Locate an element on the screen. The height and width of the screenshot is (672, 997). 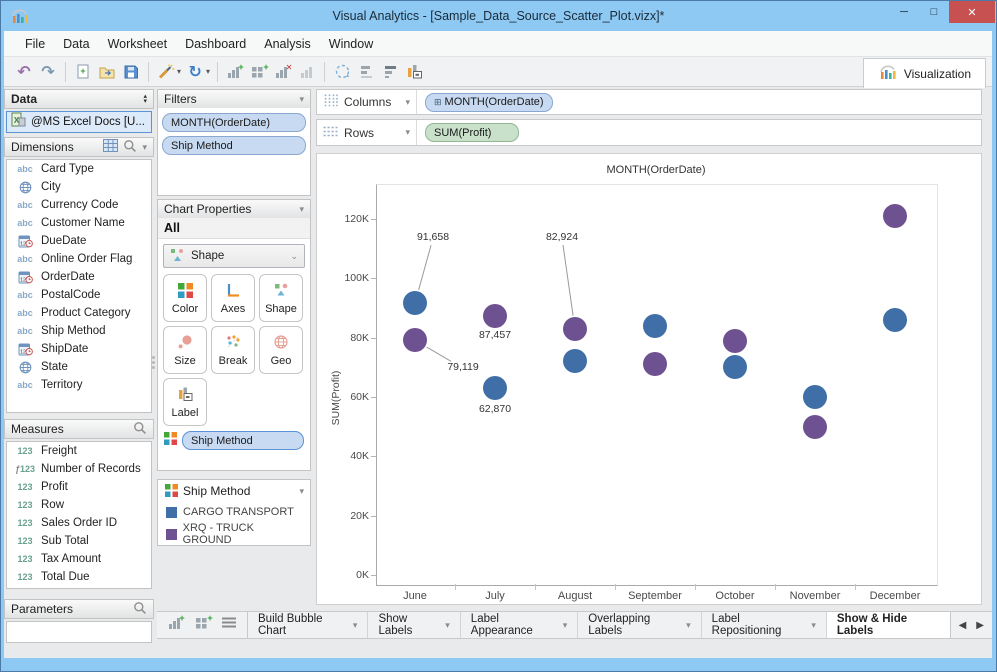
geo-property-button: Geo is located at coordinates (281, 350).